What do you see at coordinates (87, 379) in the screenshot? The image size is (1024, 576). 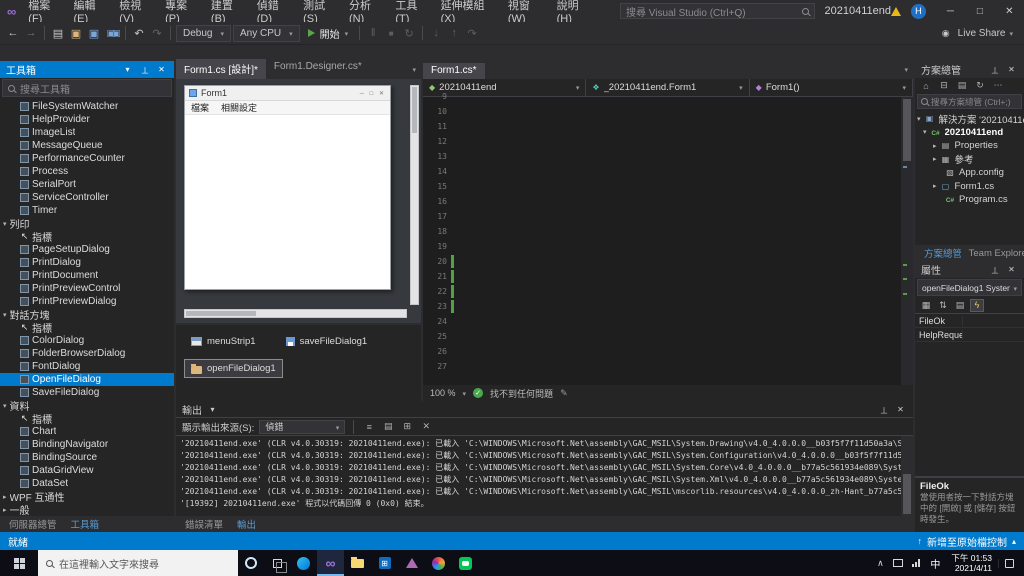 I see `toolbox-item: OpenFileDialog` at bounding box center [87, 379].